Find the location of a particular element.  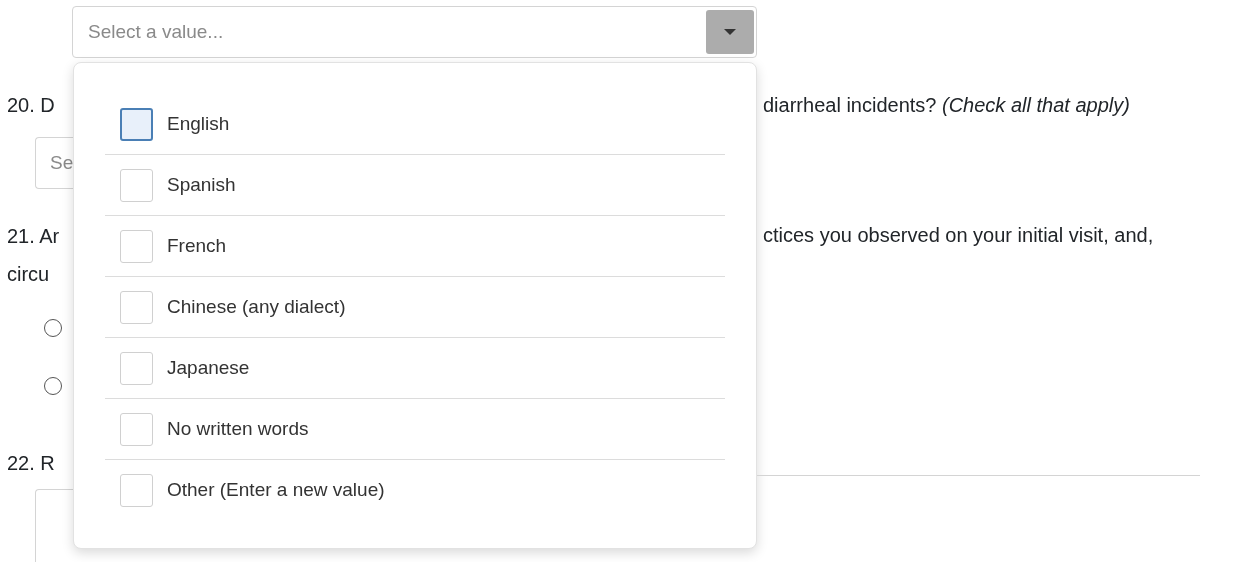

dropdown-option: Spanish is located at coordinates (415, 185).